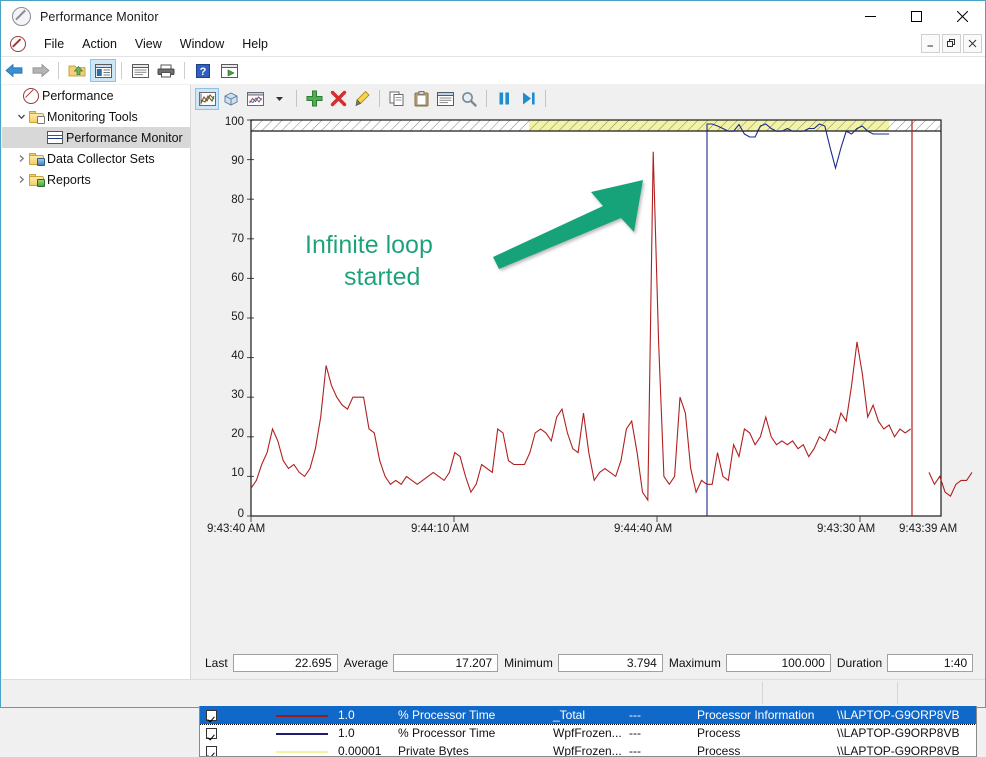 This screenshot has height=757, width=986. I want to click on average-label: Average, so click(366, 663).